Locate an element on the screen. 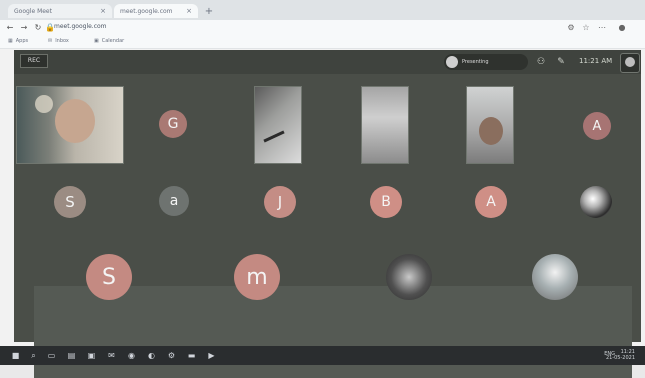 The width and height of the screenshot is (645, 378). profile-icon: ● is located at coordinates (622, 28).